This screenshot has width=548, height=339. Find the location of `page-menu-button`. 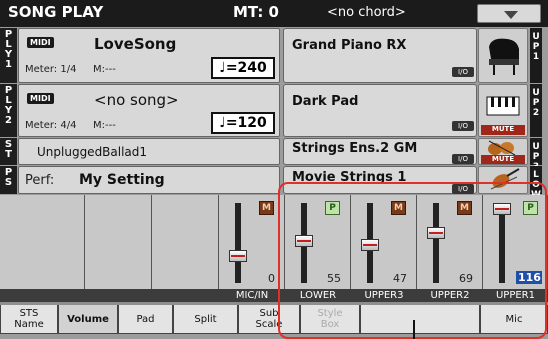

page-menu-button is located at coordinates (509, 13).